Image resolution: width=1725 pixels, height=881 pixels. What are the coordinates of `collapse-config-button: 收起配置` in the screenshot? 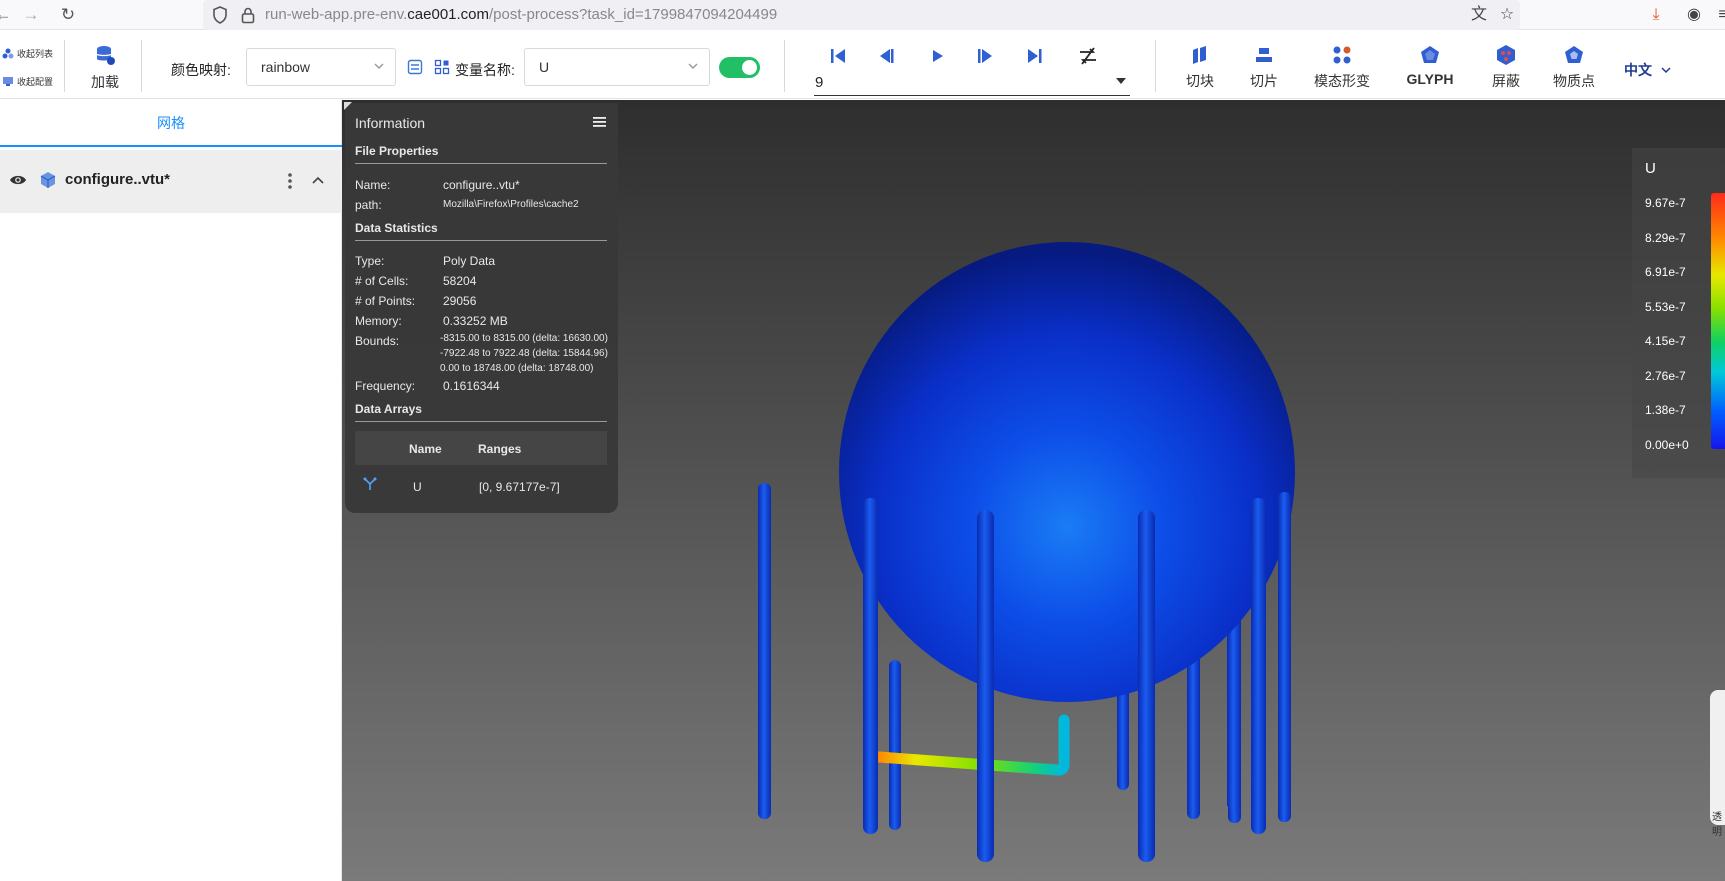 It's located at (27, 81).